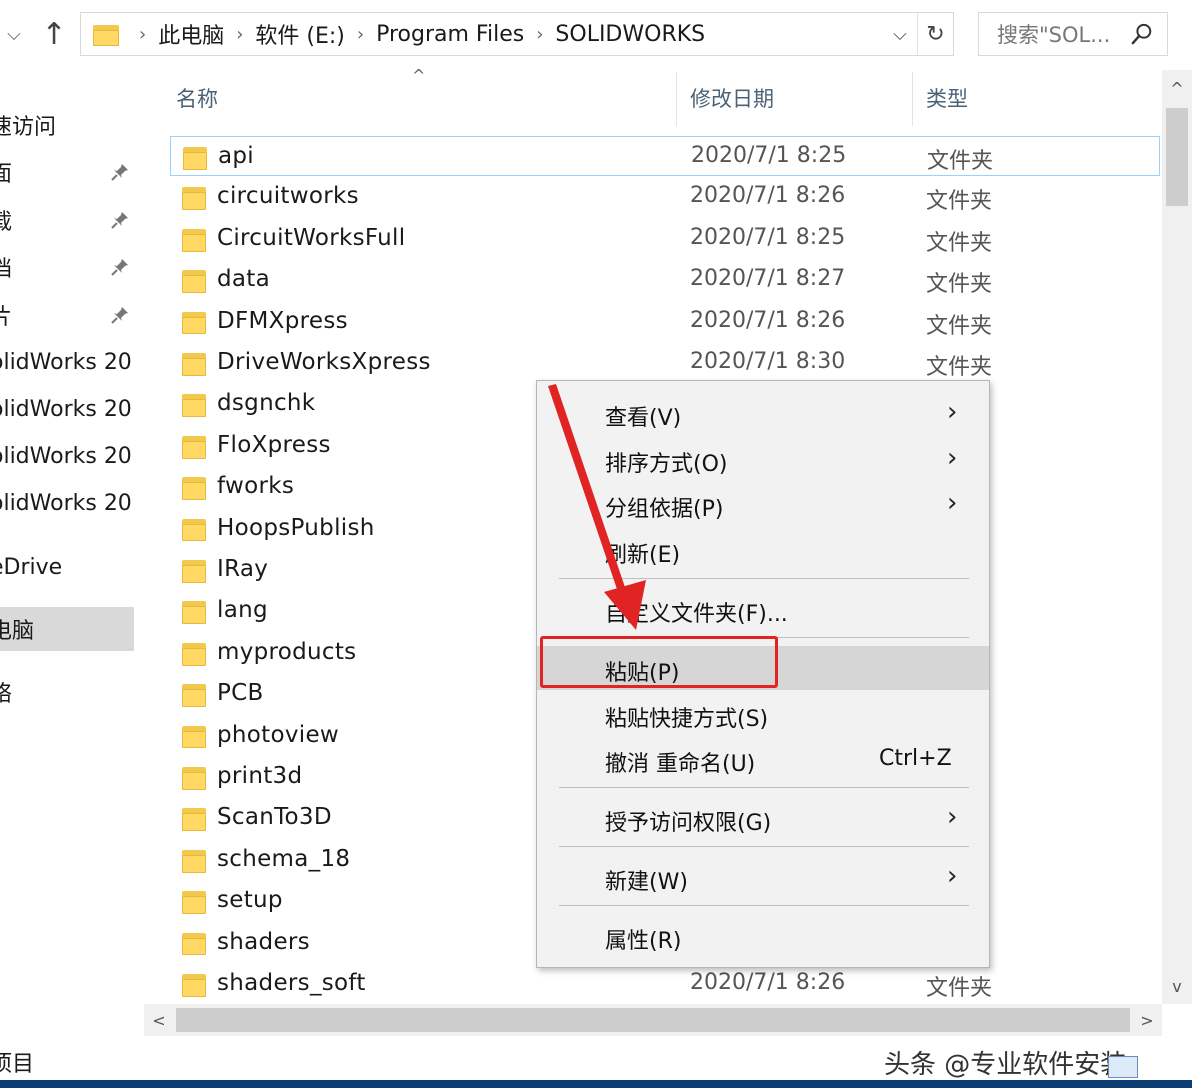  What do you see at coordinates (1177, 986) in the screenshot?
I see `scroll-down-icon: v` at bounding box center [1177, 986].